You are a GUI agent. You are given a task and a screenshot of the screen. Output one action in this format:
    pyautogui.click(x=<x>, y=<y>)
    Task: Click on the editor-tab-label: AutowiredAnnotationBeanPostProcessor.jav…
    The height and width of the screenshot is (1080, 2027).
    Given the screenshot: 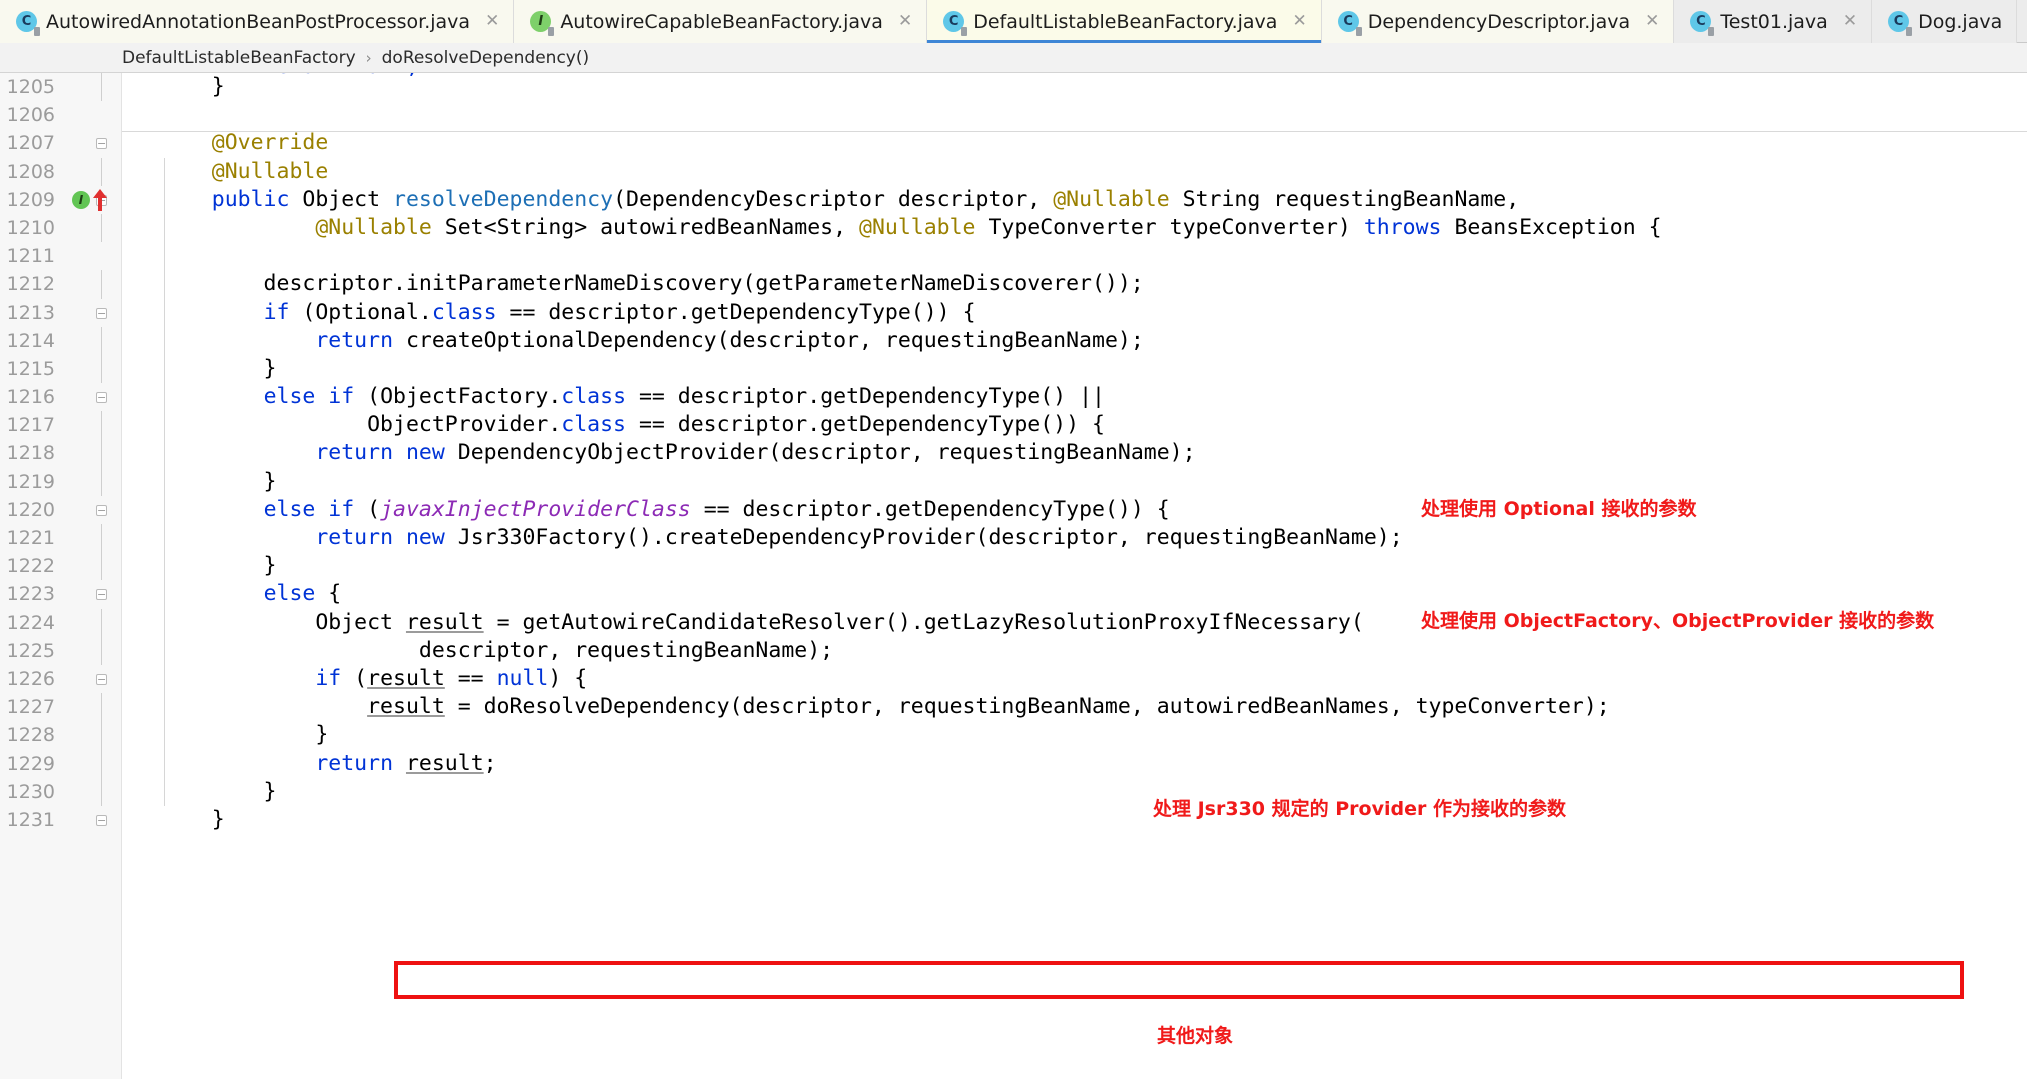 What is the action you would take?
    pyautogui.click(x=258, y=21)
    